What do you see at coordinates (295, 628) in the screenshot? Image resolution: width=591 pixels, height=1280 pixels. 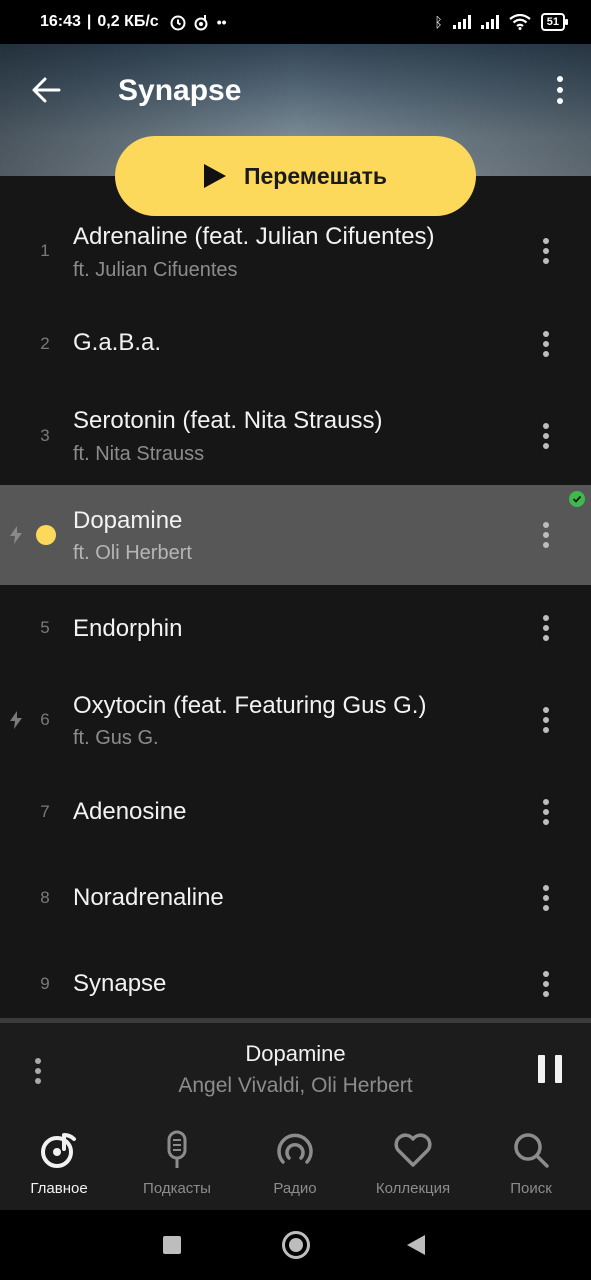 I see `track-row: 5 Endorphin` at bounding box center [295, 628].